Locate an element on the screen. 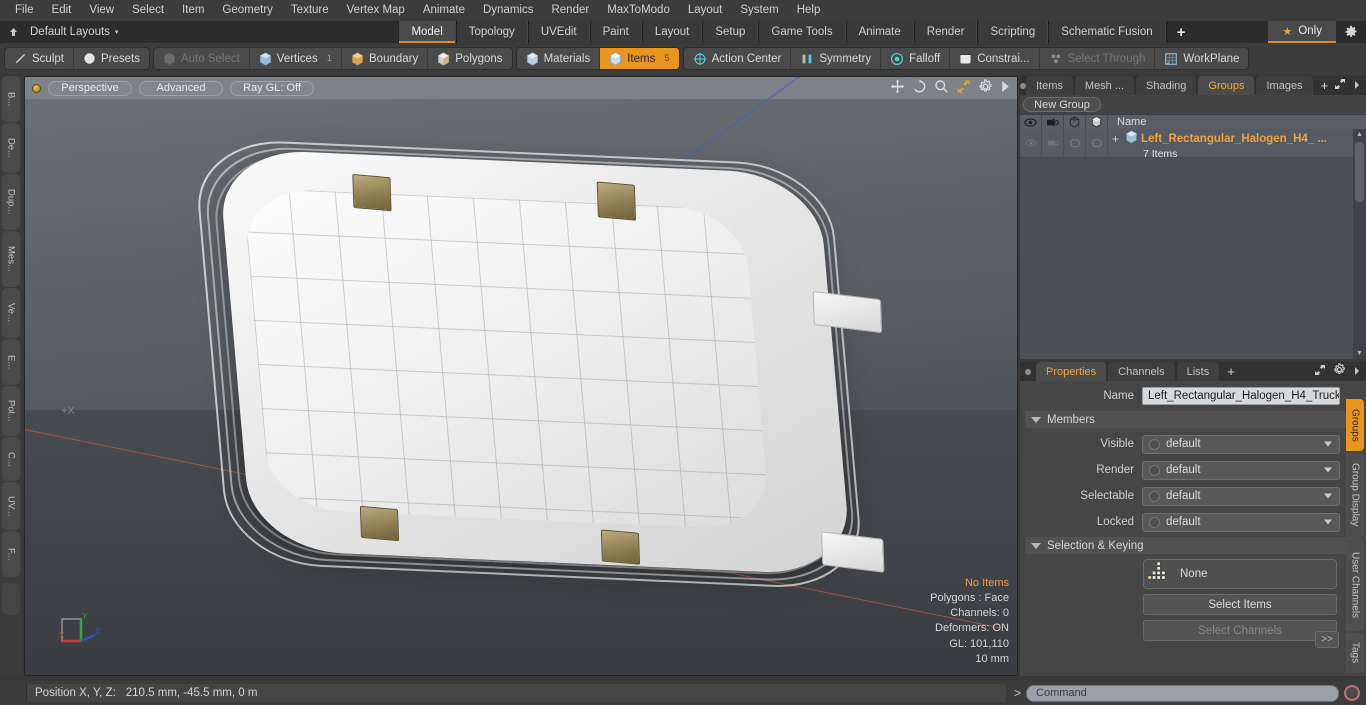  left-tab-extra is located at coordinates (11, 599).